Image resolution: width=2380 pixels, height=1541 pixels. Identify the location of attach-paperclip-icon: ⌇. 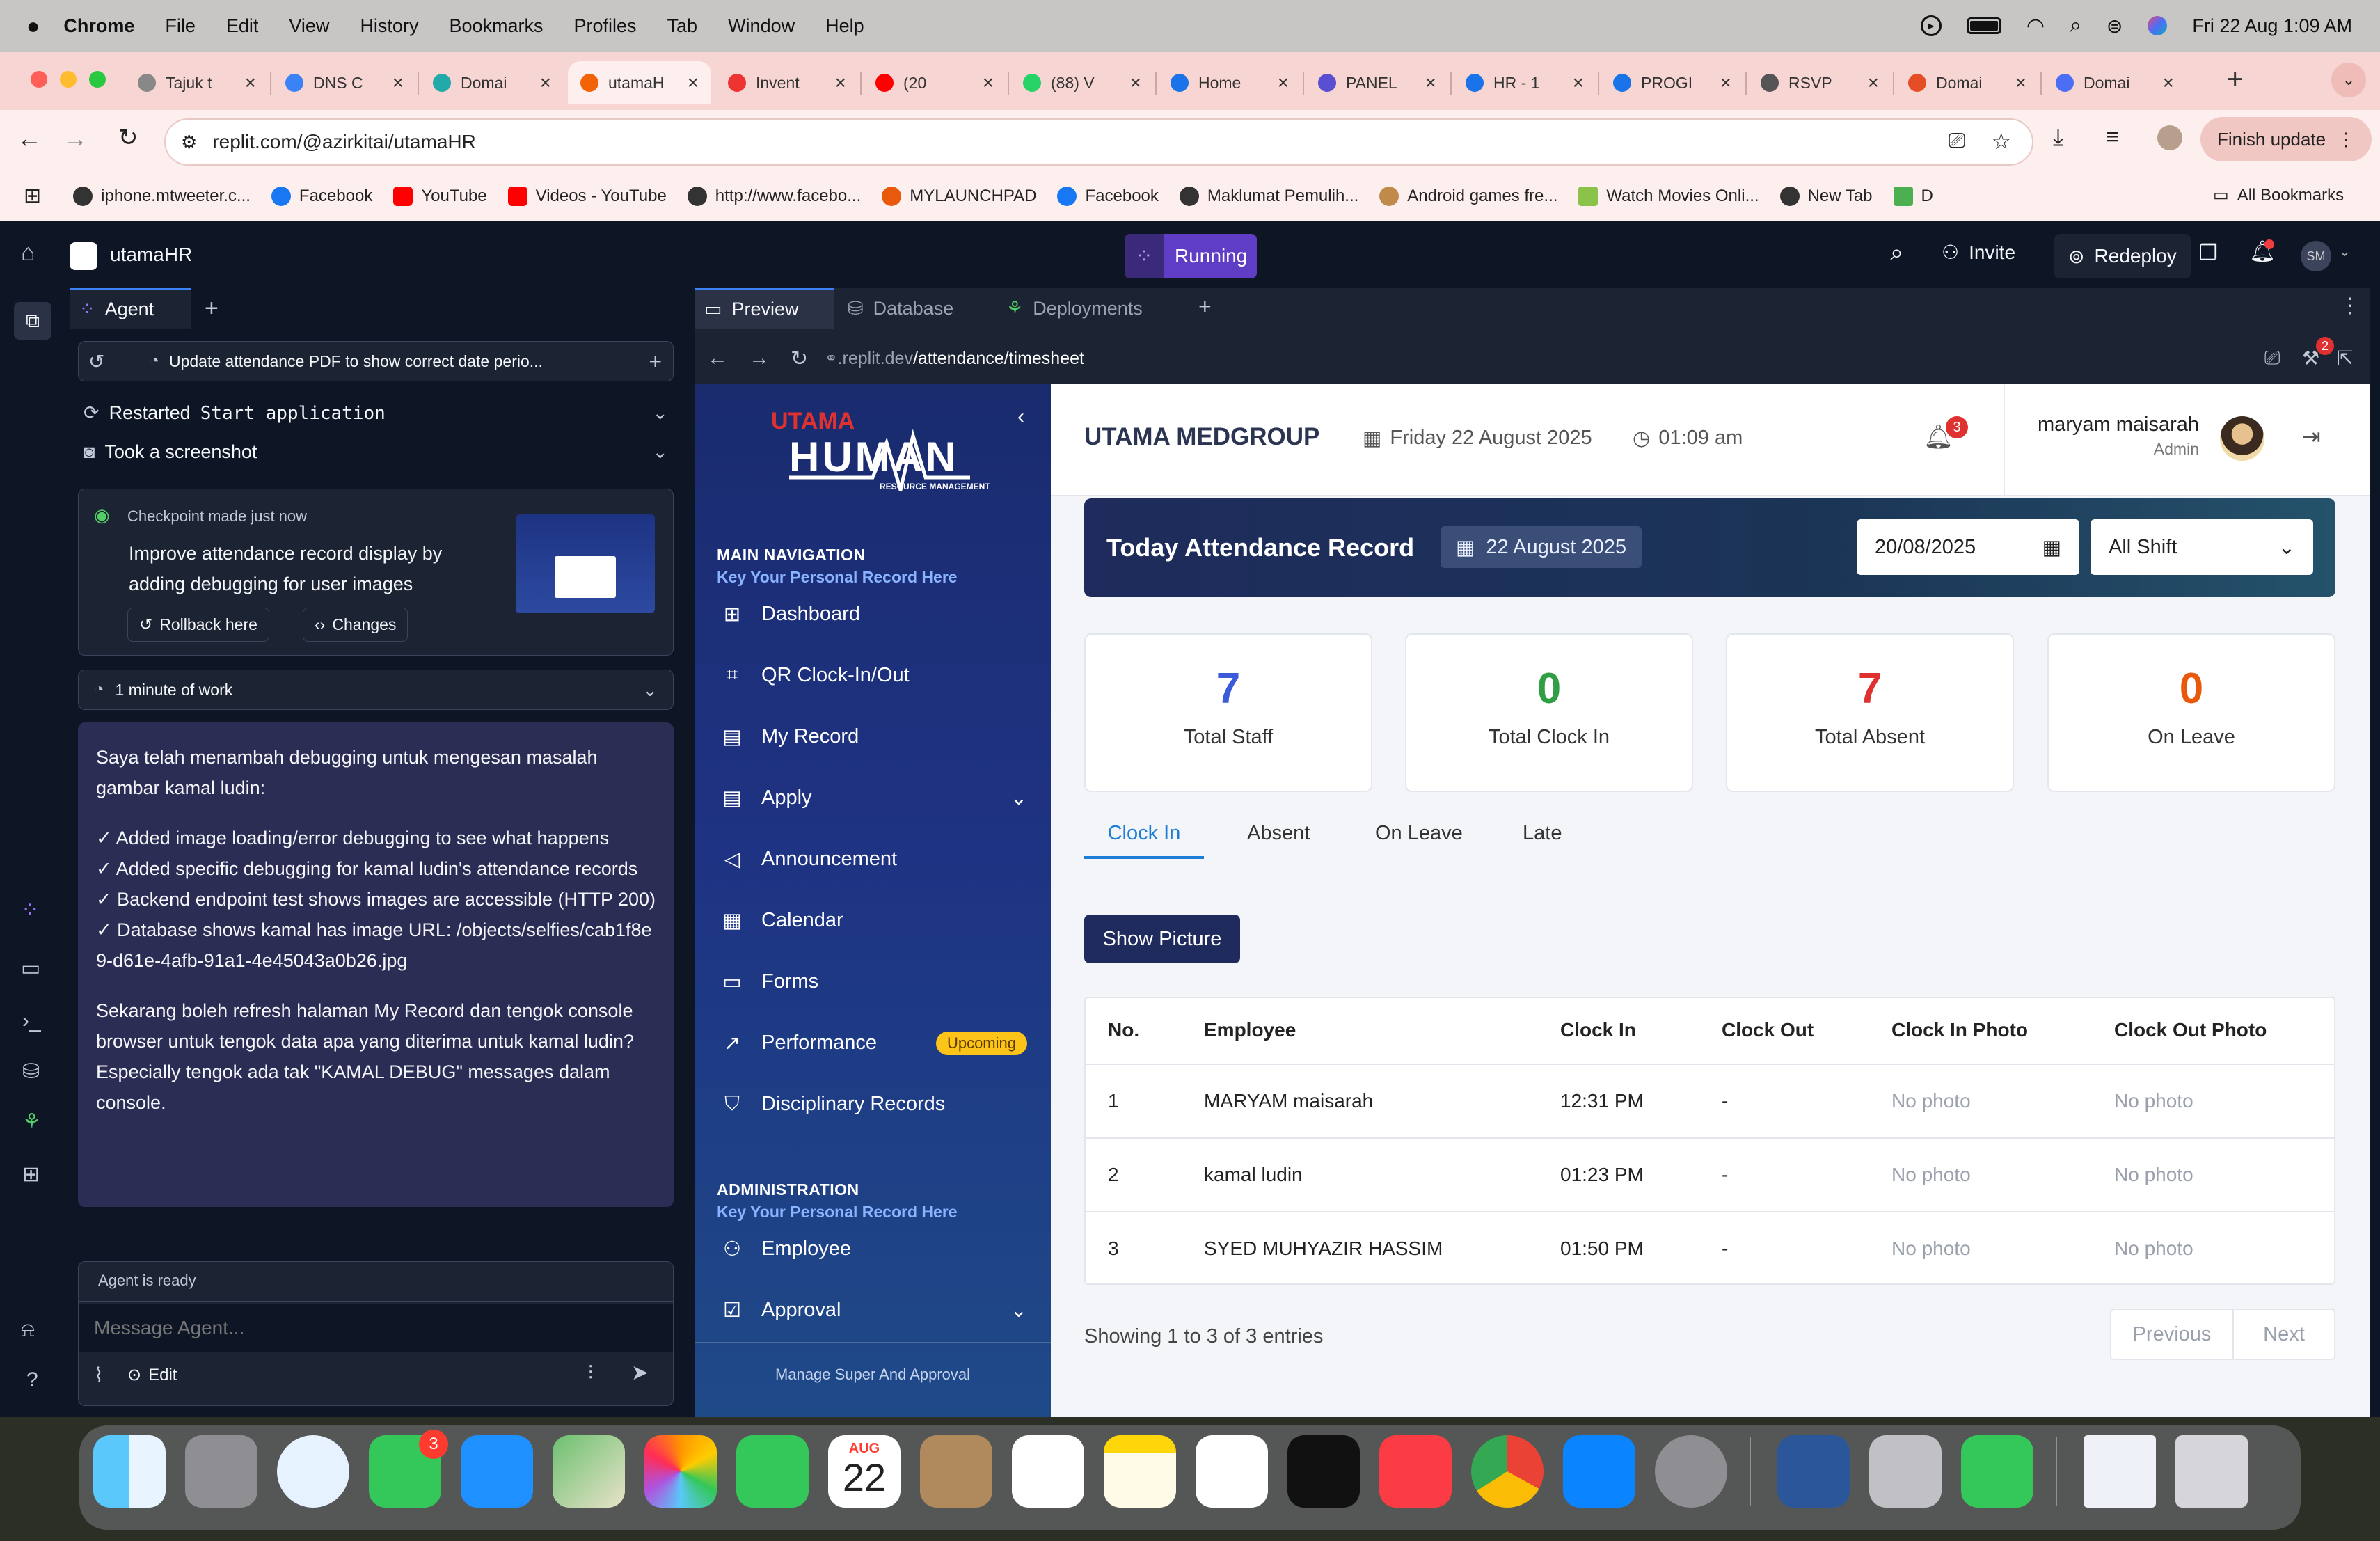
(99, 1375).